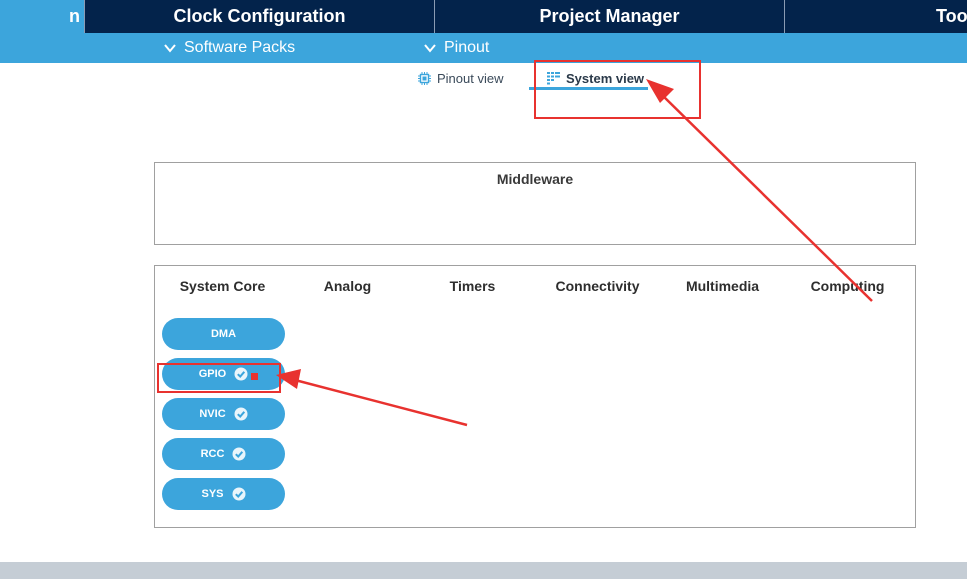 The width and height of the screenshot is (967, 579). What do you see at coordinates (259, 16) in the screenshot?
I see `tab-clock-configuration: Clock Configuration` at bounding box center [259, 16].